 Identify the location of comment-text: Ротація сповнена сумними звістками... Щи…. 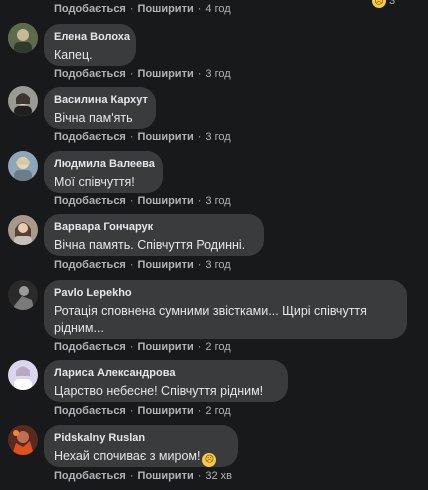
(210, 319).